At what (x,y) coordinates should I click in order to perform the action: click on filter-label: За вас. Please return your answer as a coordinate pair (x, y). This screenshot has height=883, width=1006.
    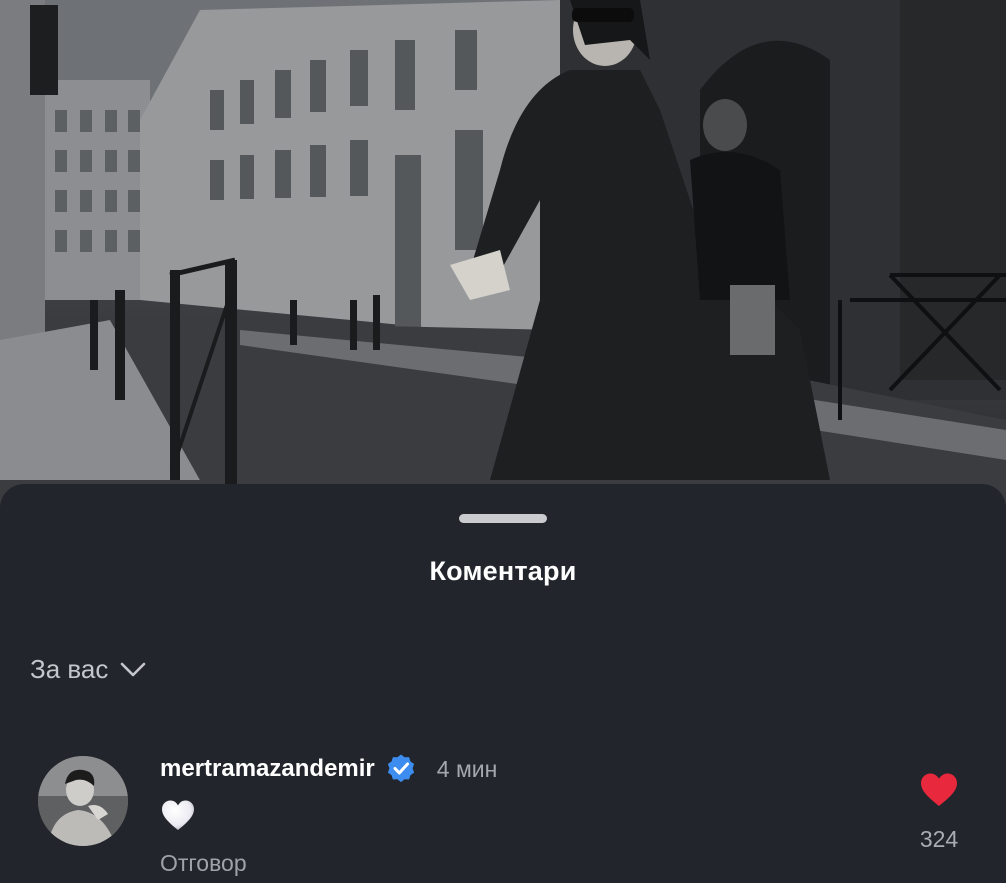
    Looking at the image, I should click on (69, 669).